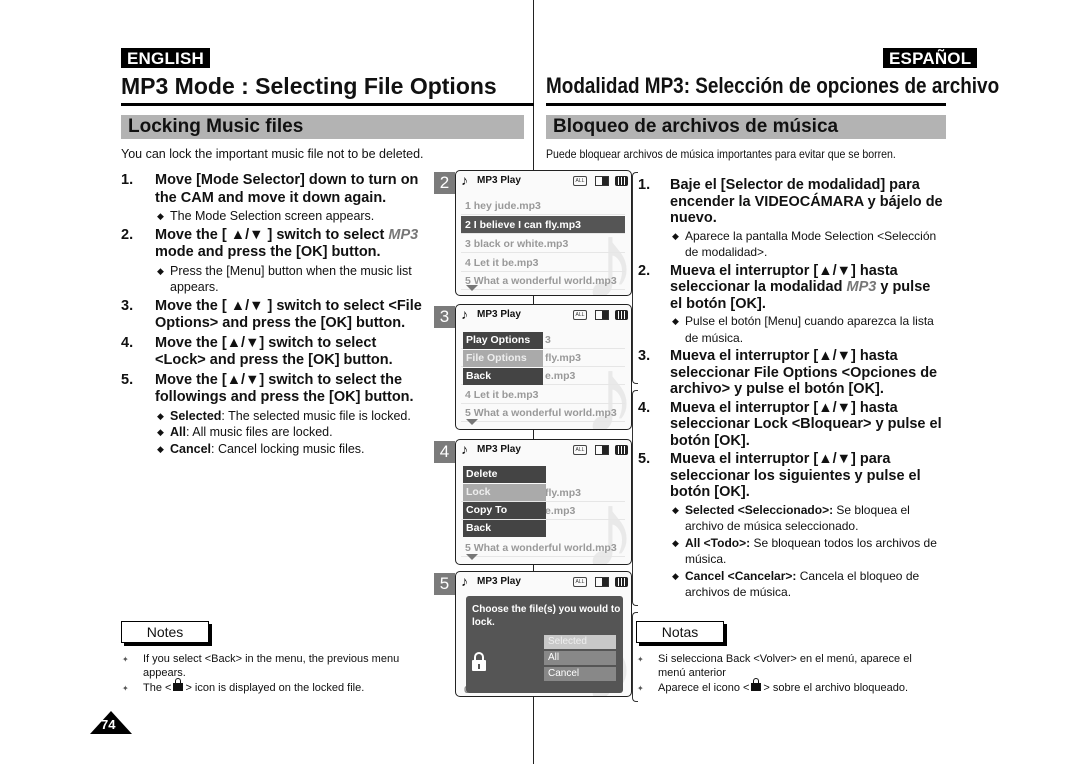  I want to click on menu-item-copy-to: Copy To, so click(504, 510).